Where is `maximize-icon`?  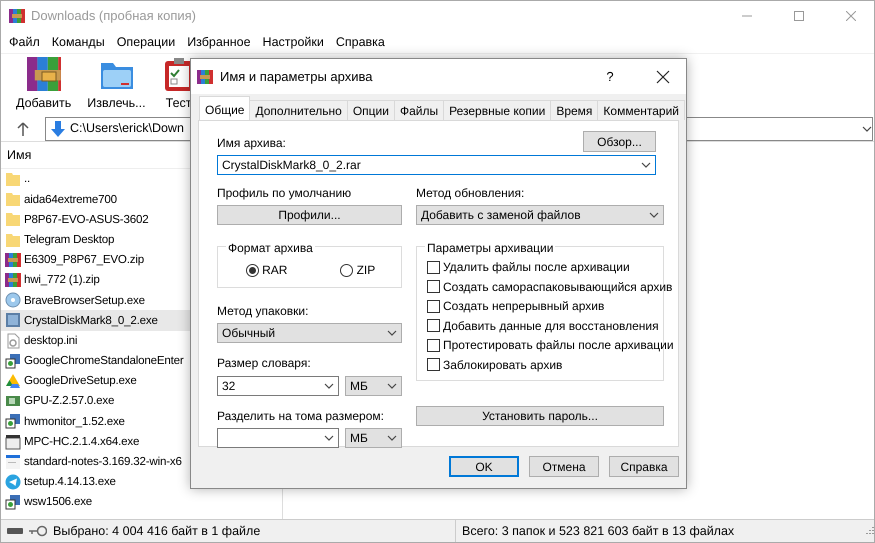 maximize-icon is located at coordinates (799, 16).